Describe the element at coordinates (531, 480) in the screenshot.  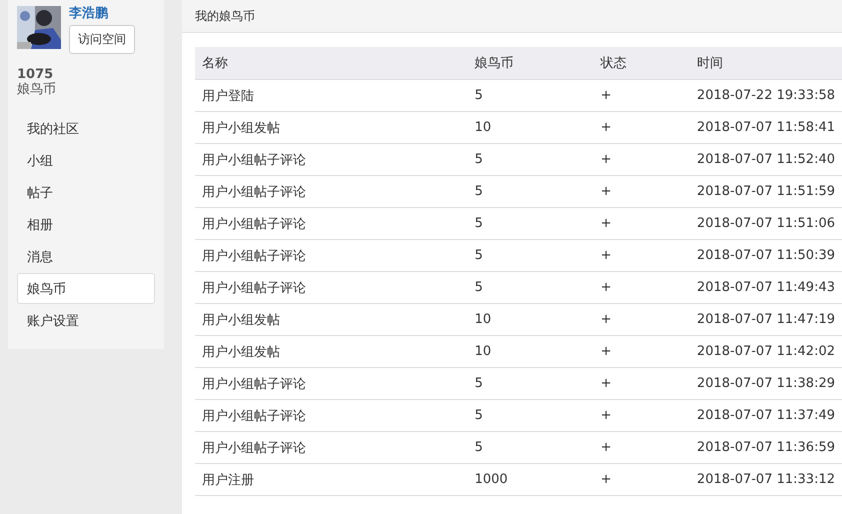
I see `table-cell: 1000` at that location.